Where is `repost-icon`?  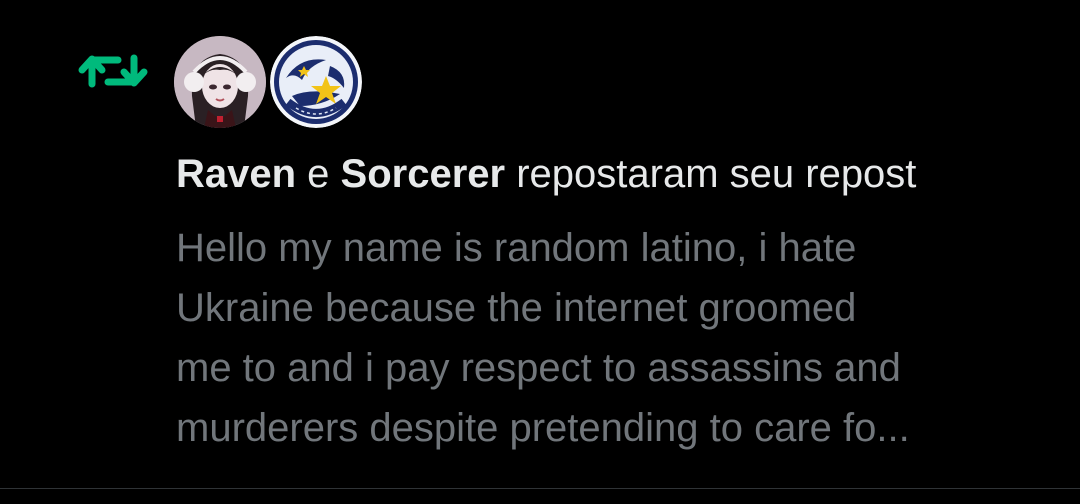
repost-icon is located at coordinates (113, 71).